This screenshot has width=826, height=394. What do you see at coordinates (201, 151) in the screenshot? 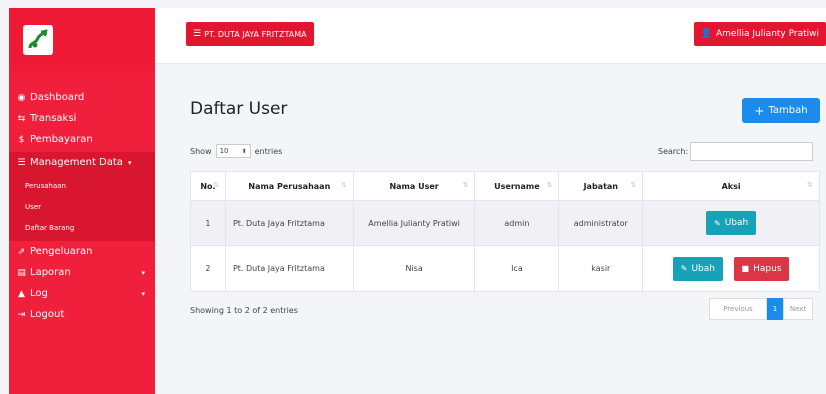
I see `show-label: Show` at bounding box center [201, 151].